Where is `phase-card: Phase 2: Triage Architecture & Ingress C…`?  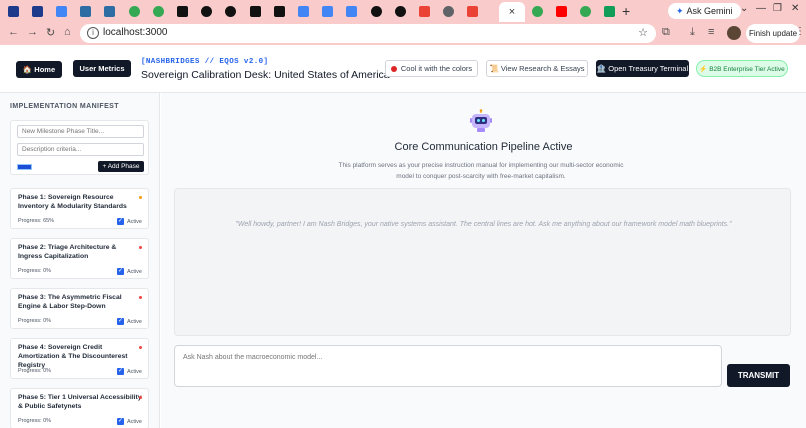 phase-card: Phase 2: Triage Architecture & Ingress C… is located at coordinates (79, 258).